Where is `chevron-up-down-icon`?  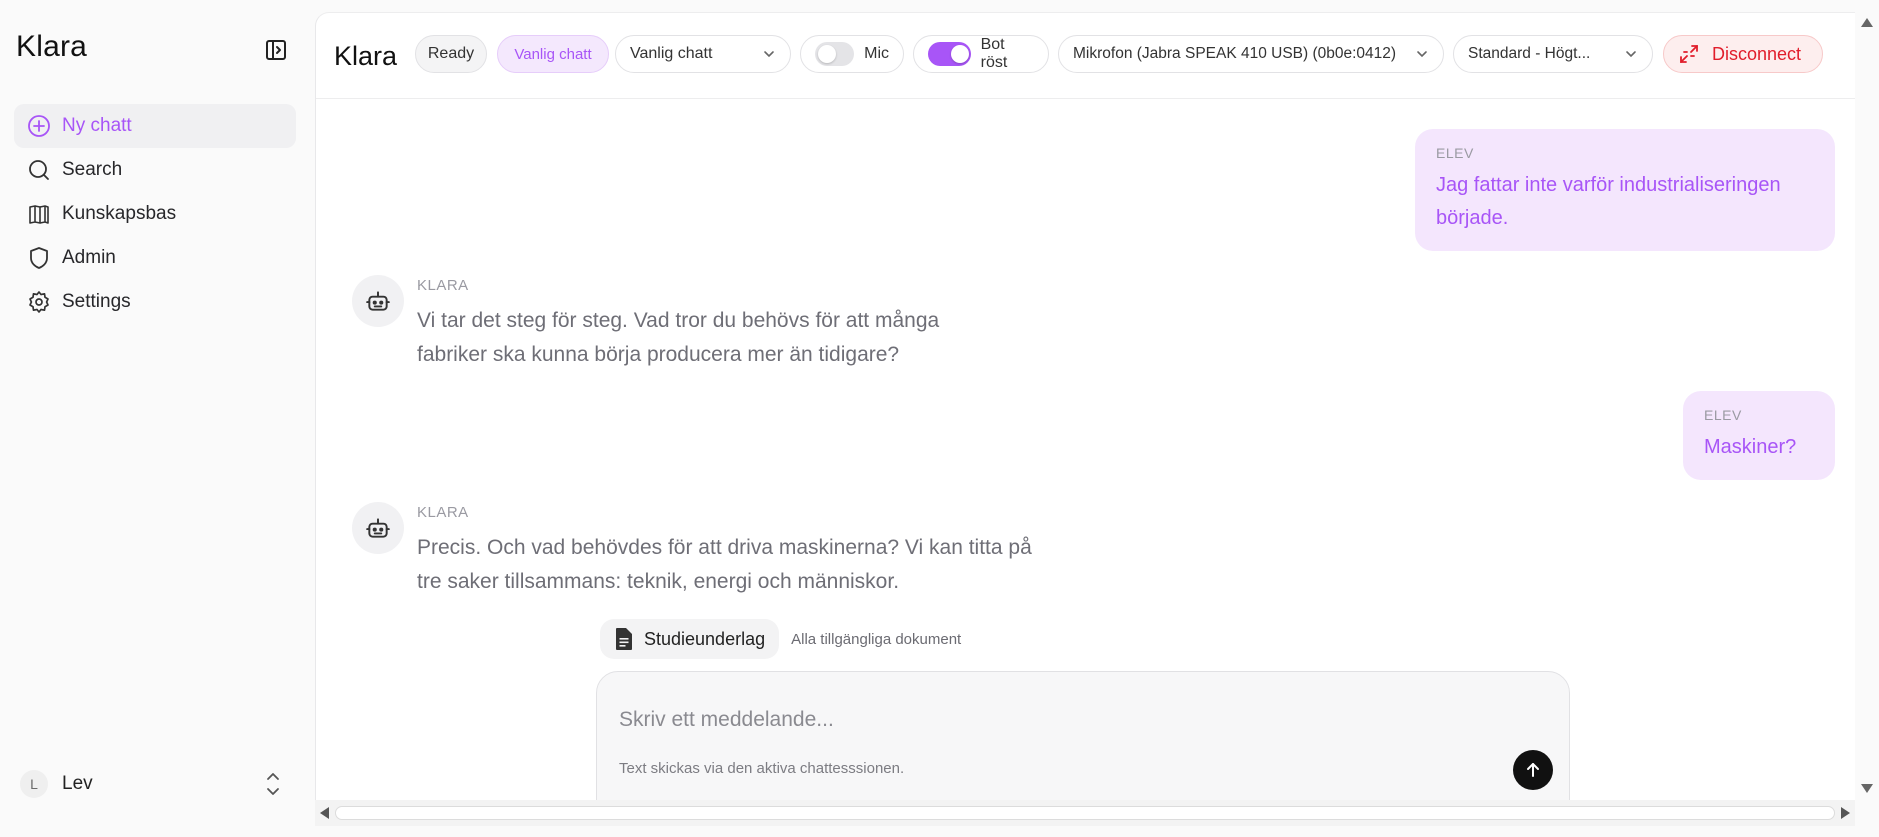
chevron-up-down-icon is located at coordinates (273, 784).